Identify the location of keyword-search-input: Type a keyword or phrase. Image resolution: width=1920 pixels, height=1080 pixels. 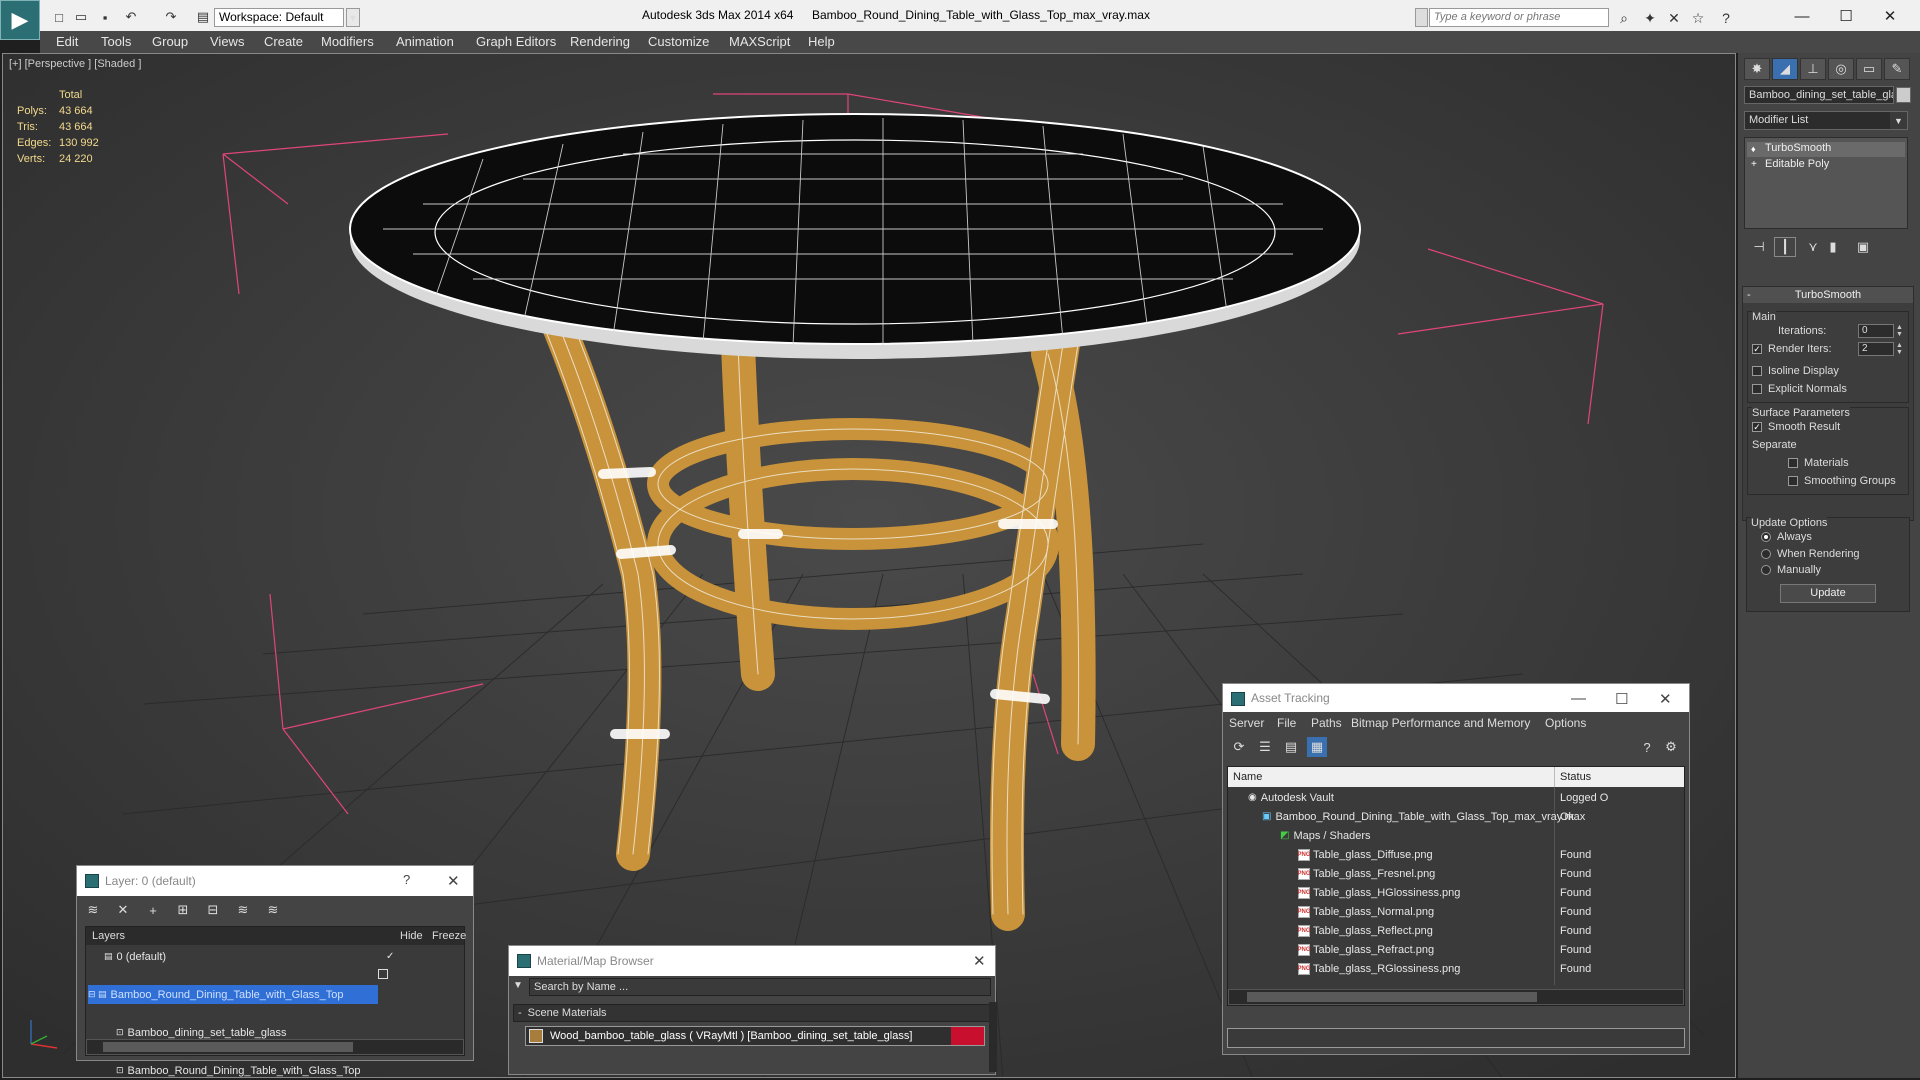
(1519, 17).